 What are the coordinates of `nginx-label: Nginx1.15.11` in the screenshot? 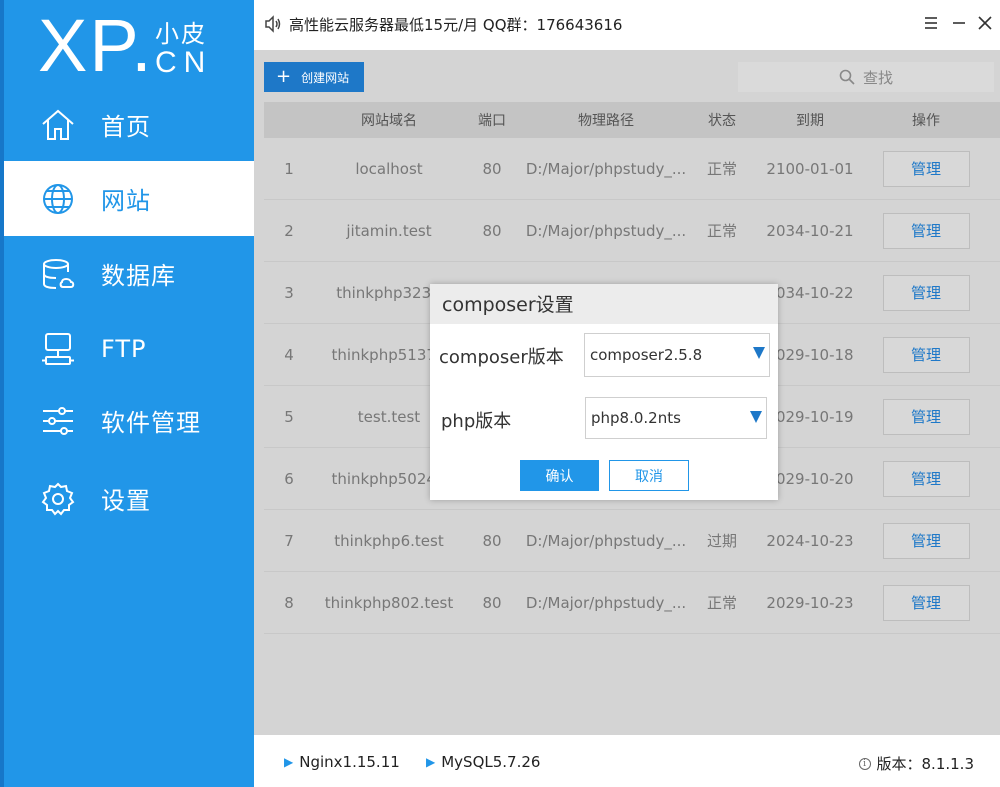 It's located at (349, 762).